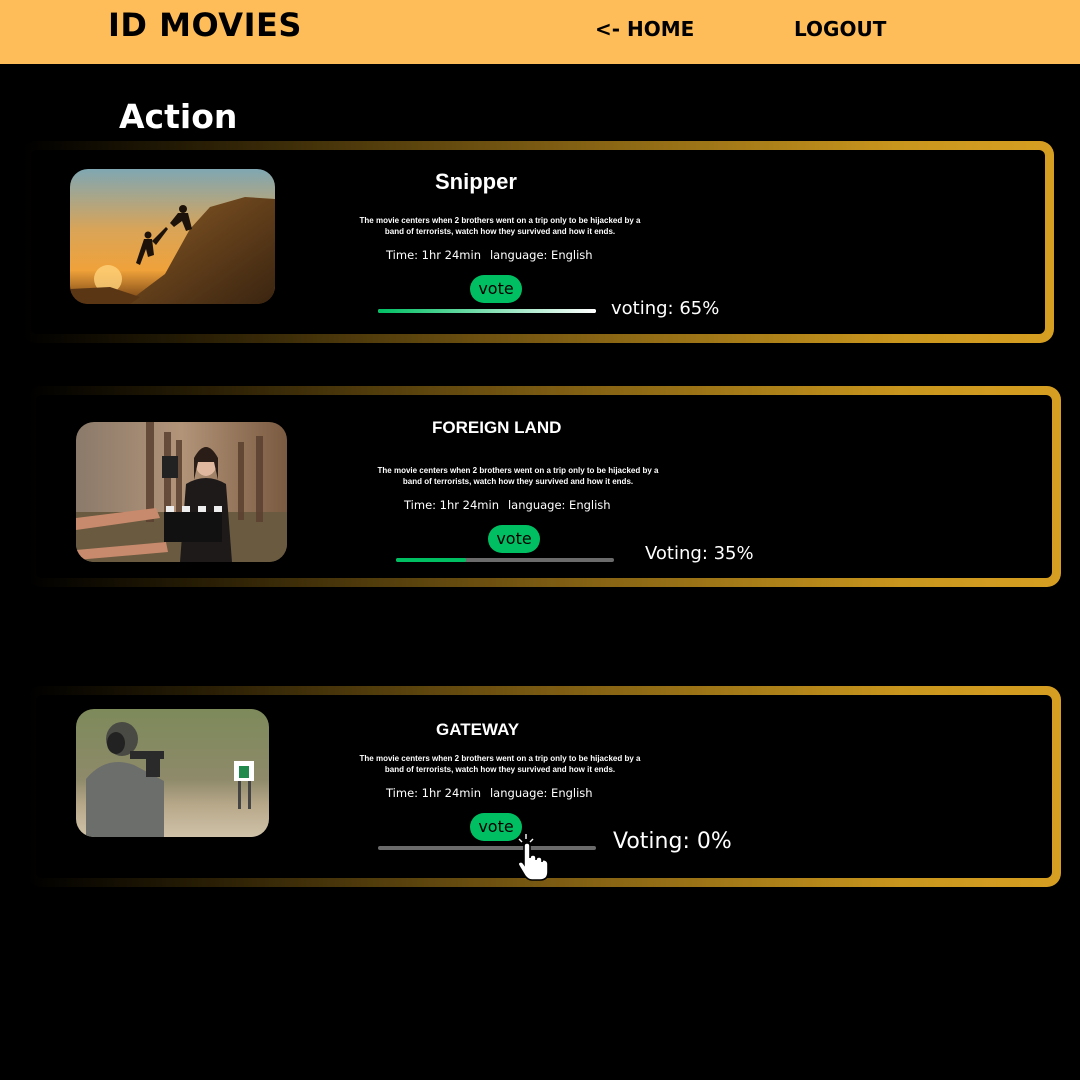  Describe the element at coordinates (644, 29) in the screenshot. I see `home-link: <- HOME` at that location.